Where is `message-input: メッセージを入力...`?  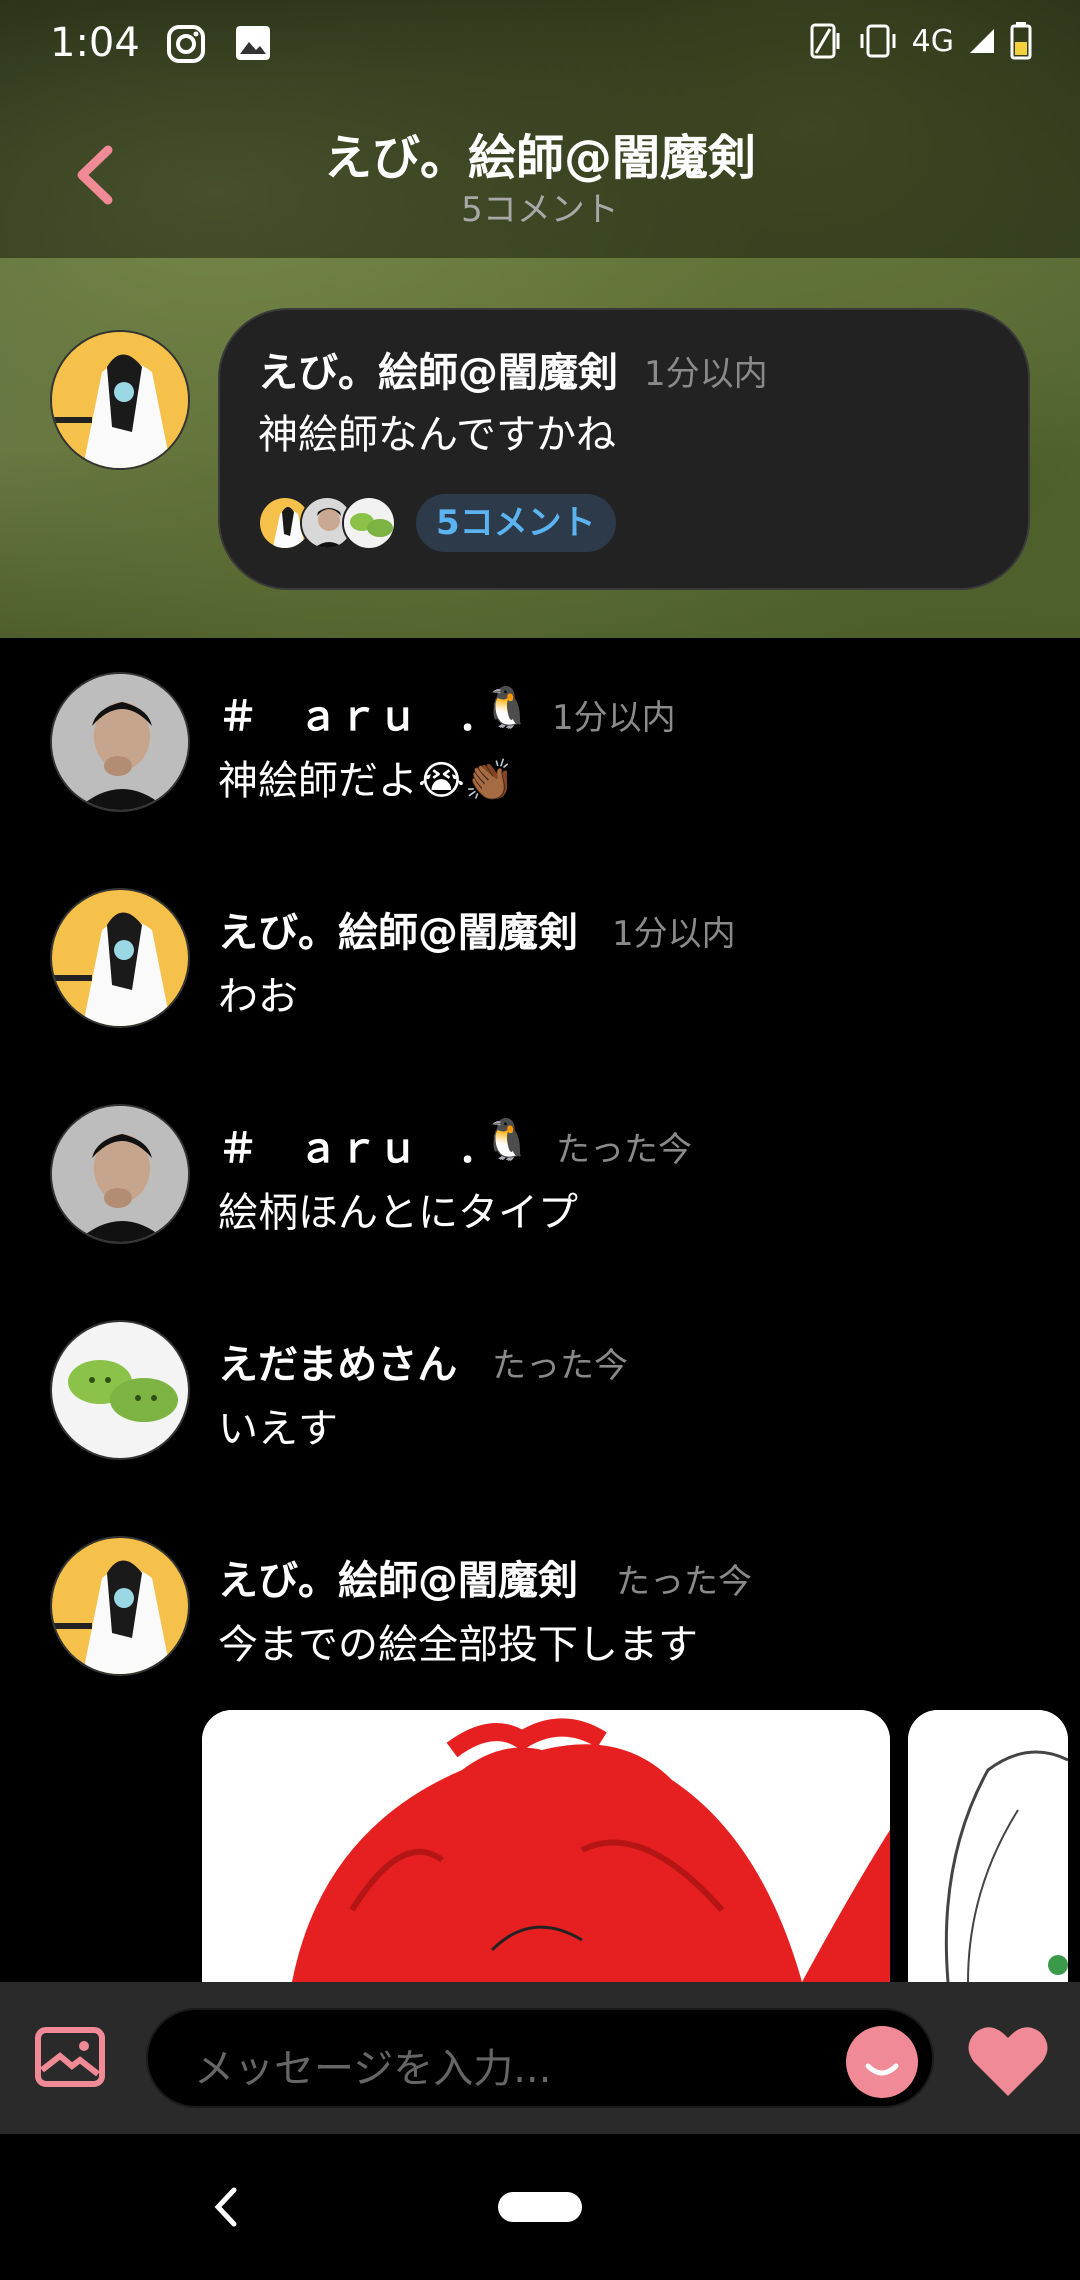
message-input: メッセージを入力... is located at coordinates (540, 2058).